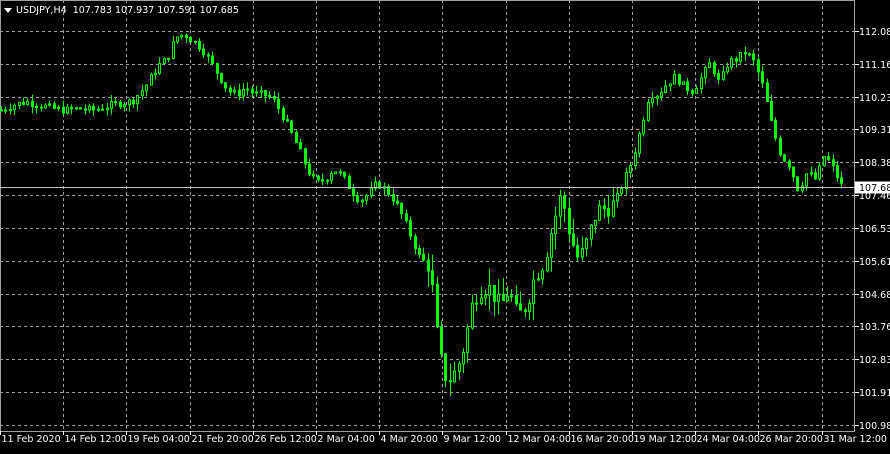 The image size is (890, 454). What do you see at coordinates (472, 439) in the screenshot?
I see `time-tick-label: 9 Mar 12:00` at bounding box center [472, 439].